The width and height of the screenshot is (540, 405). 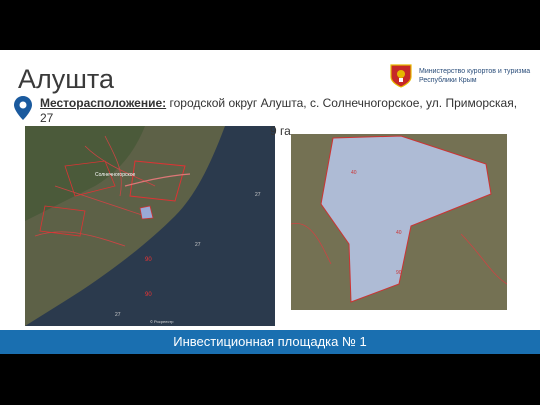 I want to click on area-text: 9 га, so click(x=280, y=131).